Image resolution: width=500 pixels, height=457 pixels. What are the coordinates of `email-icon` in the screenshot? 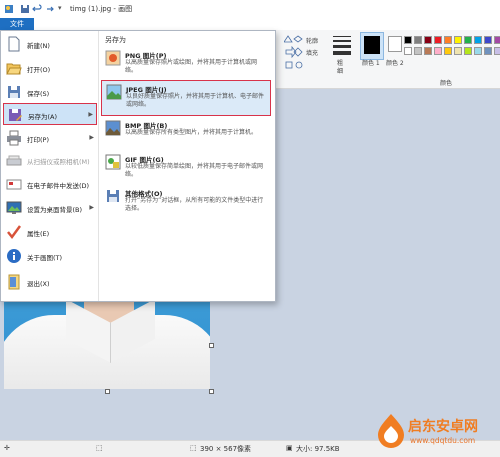 It's located at (14, 184).